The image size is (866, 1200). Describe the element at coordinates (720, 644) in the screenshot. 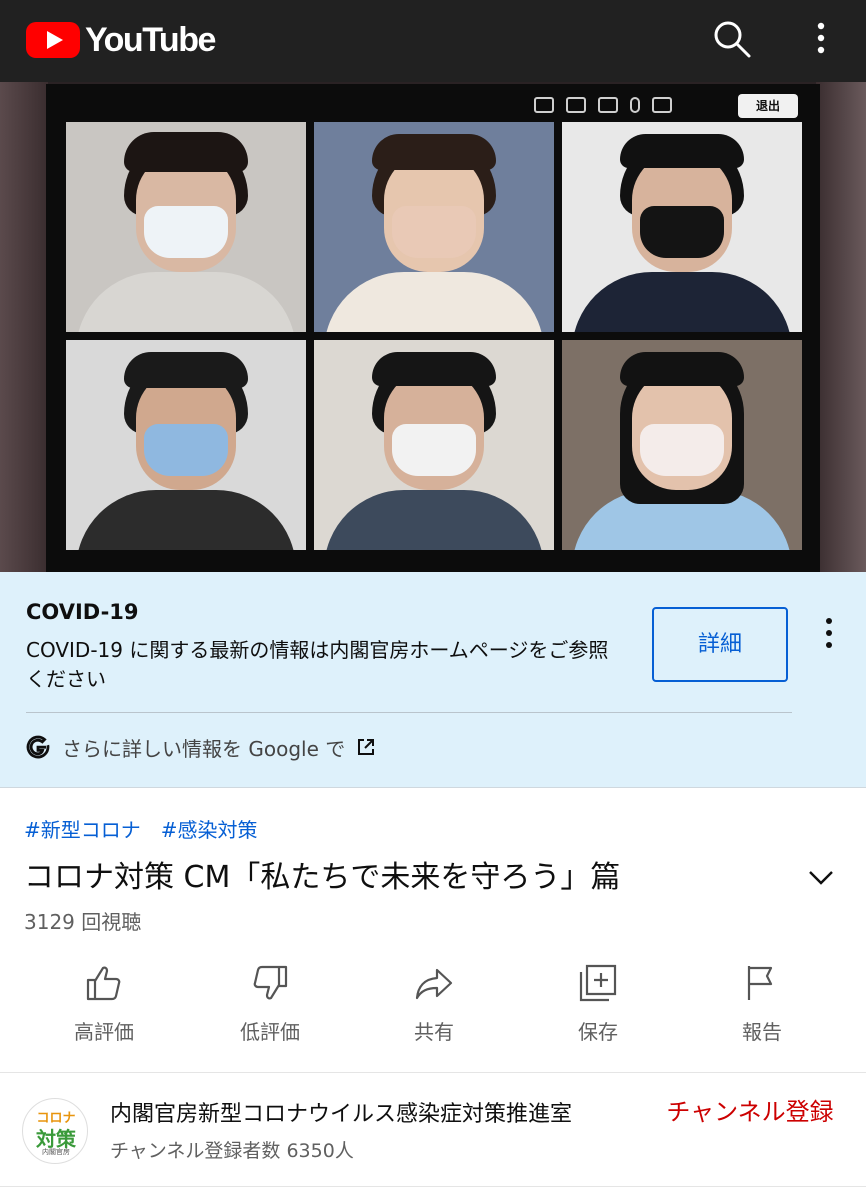

I see `details-button: 詳細` at that location.